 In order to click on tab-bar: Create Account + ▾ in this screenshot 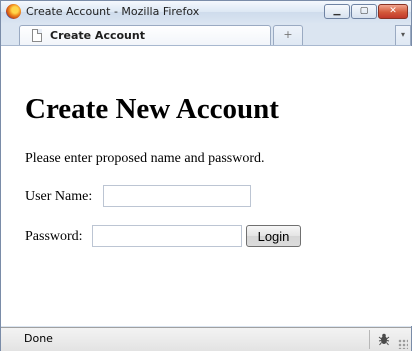, I will do `click(206, 34)`.